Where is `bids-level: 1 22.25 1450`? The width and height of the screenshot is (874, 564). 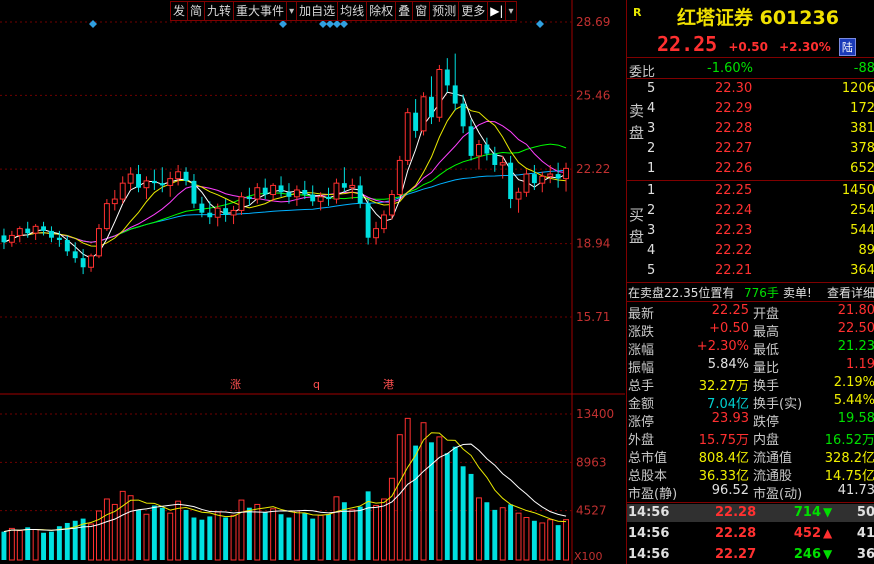
bids-level: 1 22.25 1450 is located at coordinates (750, 191).